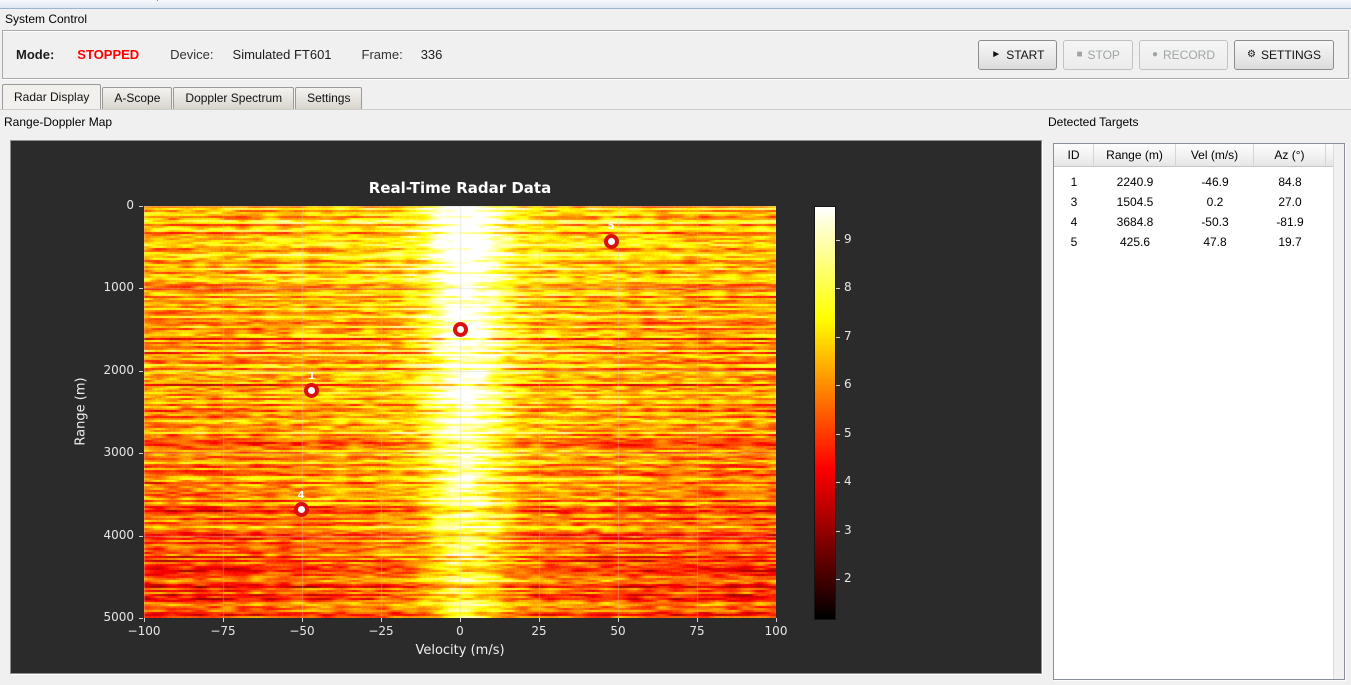 The width and height of the screenshot is (1351, 685). I want to click on target-marker-label: 5, so click(611, 227).